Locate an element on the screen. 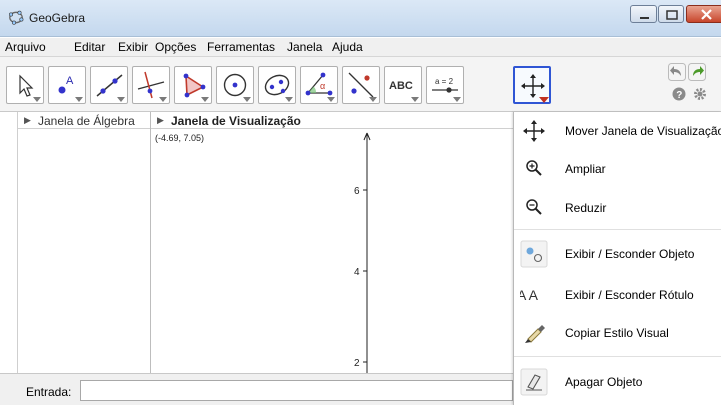 This screenshot has width=721, height=405. menu-arquivo: Arquivo is located at coordinates (25, 47).